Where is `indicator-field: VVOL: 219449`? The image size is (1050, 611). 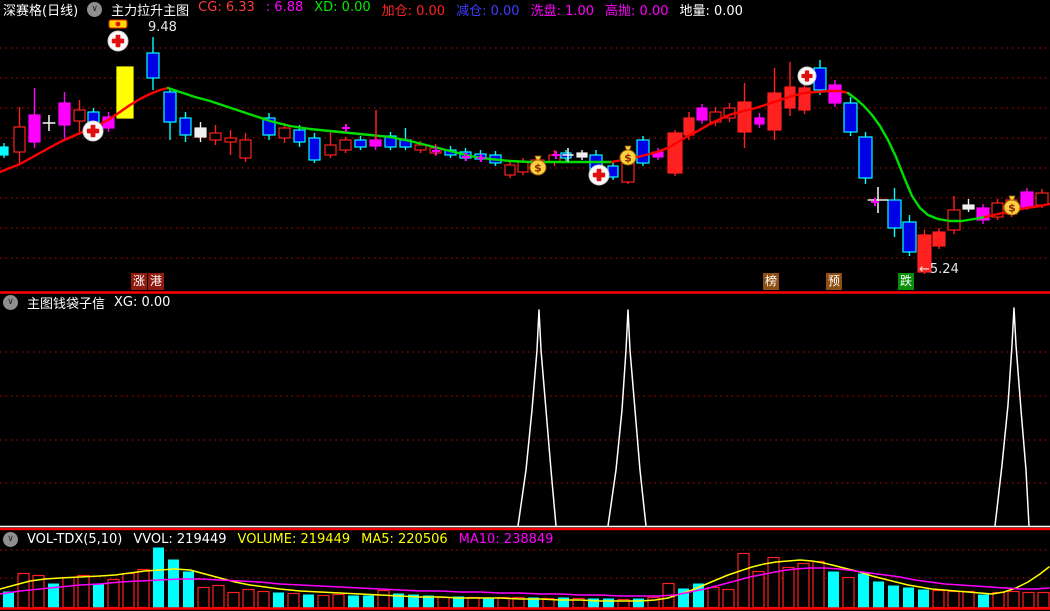
indicator-field: VVOL: 219449 is located at coordinates (180, 539).